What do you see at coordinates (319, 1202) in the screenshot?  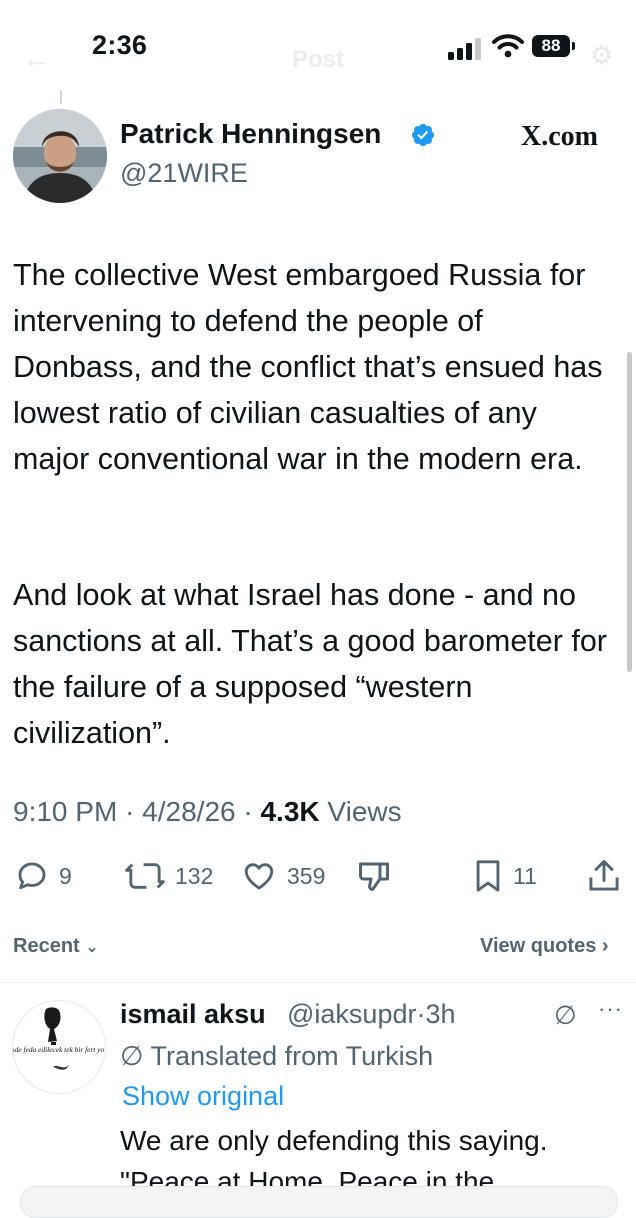 I see `reply-input-bar` at bounding box center [319, 1202].